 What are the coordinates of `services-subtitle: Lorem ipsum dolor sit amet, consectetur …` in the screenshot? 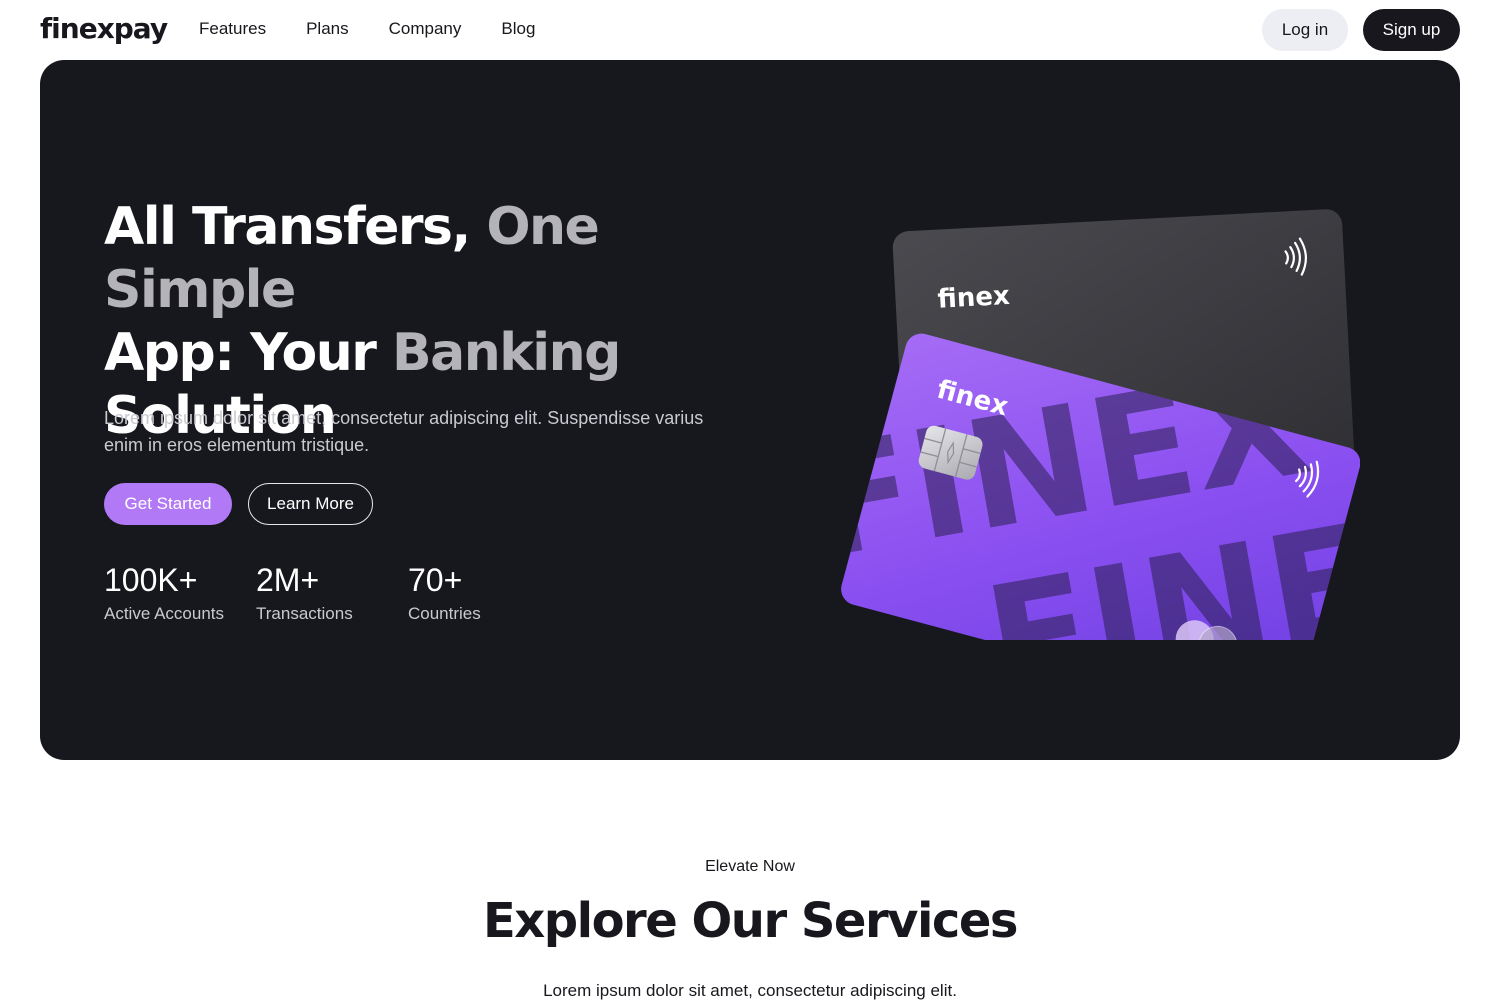 It's located at (750, 990).